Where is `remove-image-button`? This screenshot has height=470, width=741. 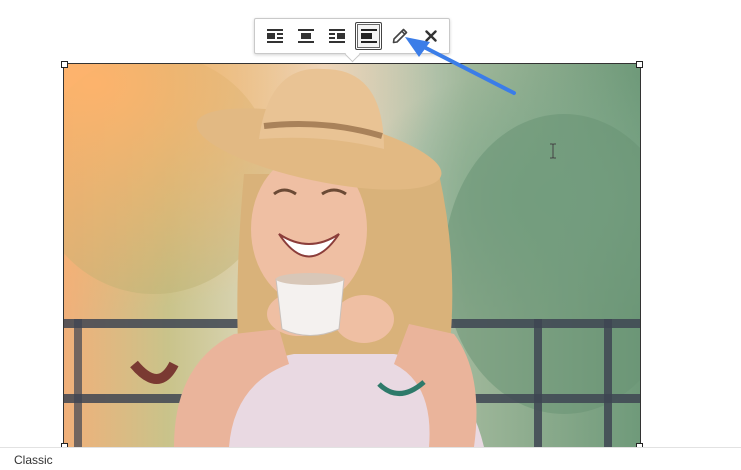
remove-image-button is located at coordinates (431, 36).